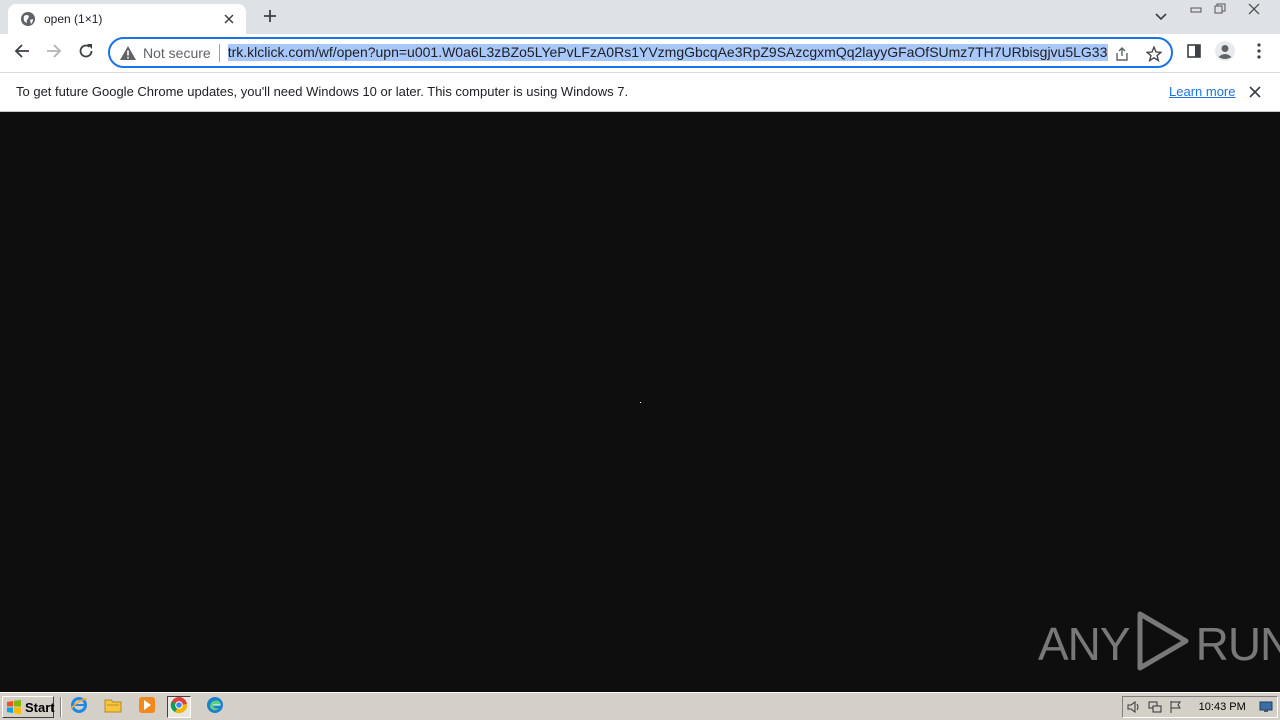 This screenshot has height=720, width=1280. I want to click on internet-explorer-icon, so click(79, 707).